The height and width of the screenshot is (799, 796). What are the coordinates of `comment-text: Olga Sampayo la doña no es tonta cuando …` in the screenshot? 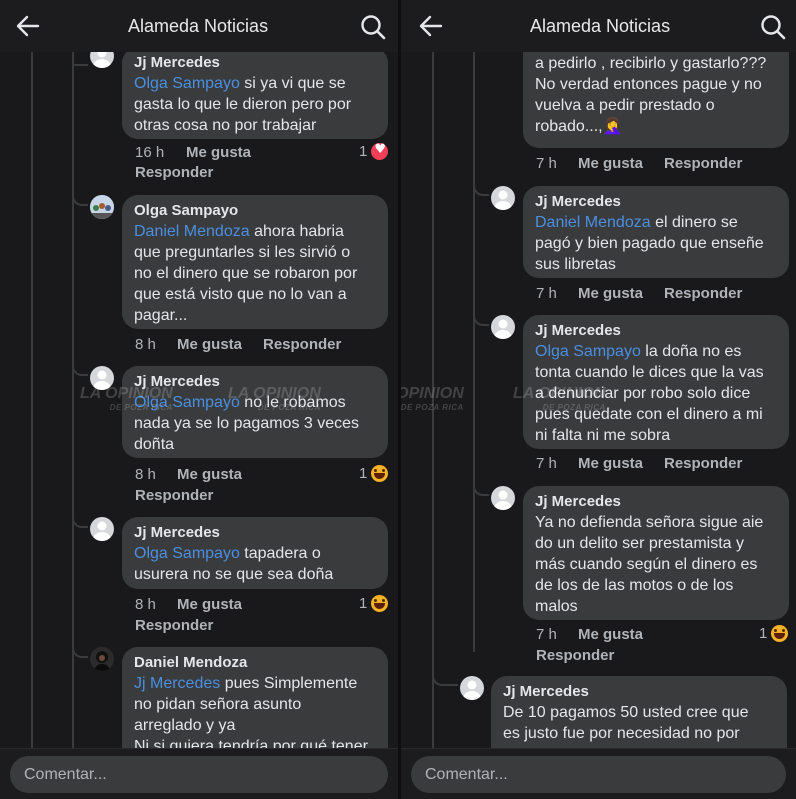 It's located at (649, 393).